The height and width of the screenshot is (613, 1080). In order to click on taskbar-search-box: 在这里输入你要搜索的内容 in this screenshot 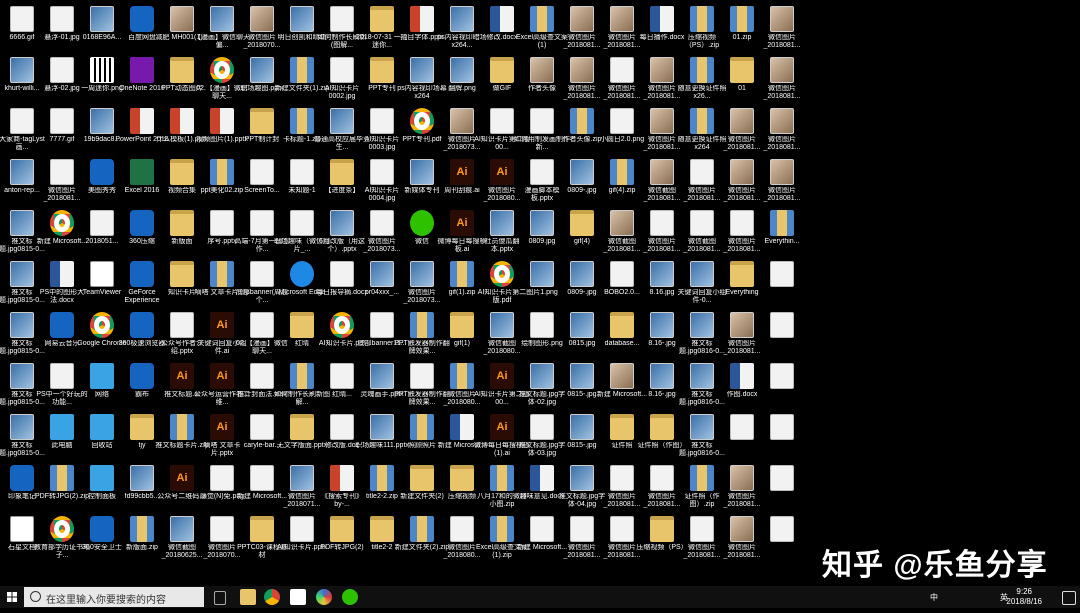, I will do `click(114, 597)`.